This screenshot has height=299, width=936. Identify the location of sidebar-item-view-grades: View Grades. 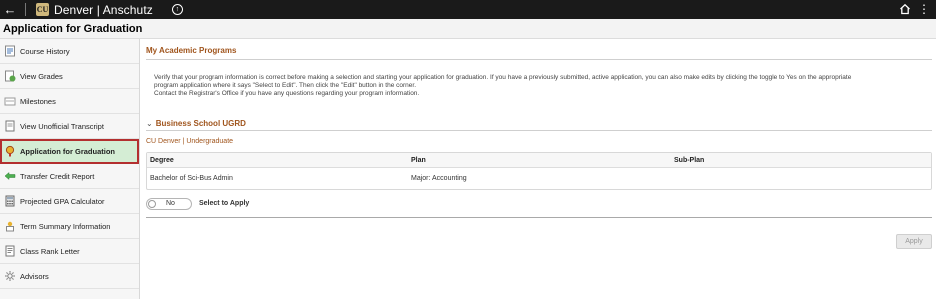
(69, 76).